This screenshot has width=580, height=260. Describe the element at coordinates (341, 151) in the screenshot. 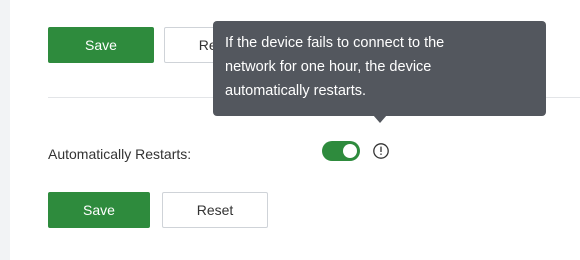

I see `auto-restart-toggle` at that location.